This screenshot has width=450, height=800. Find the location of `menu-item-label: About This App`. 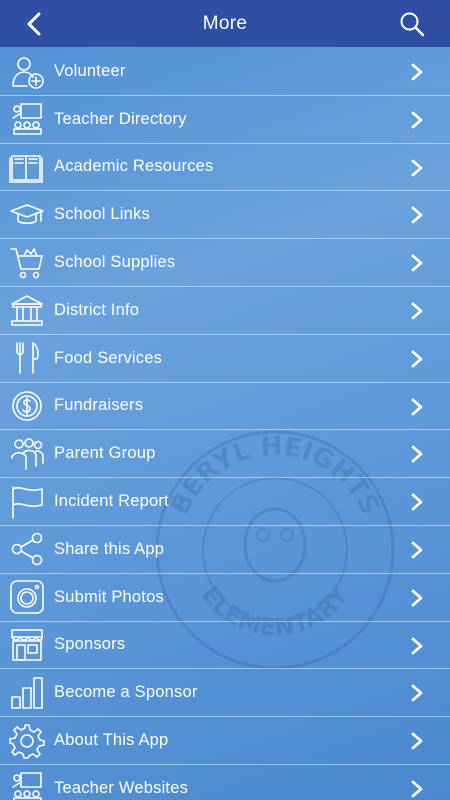

menu-item-label: About This App is located at coordinates (111, 740).